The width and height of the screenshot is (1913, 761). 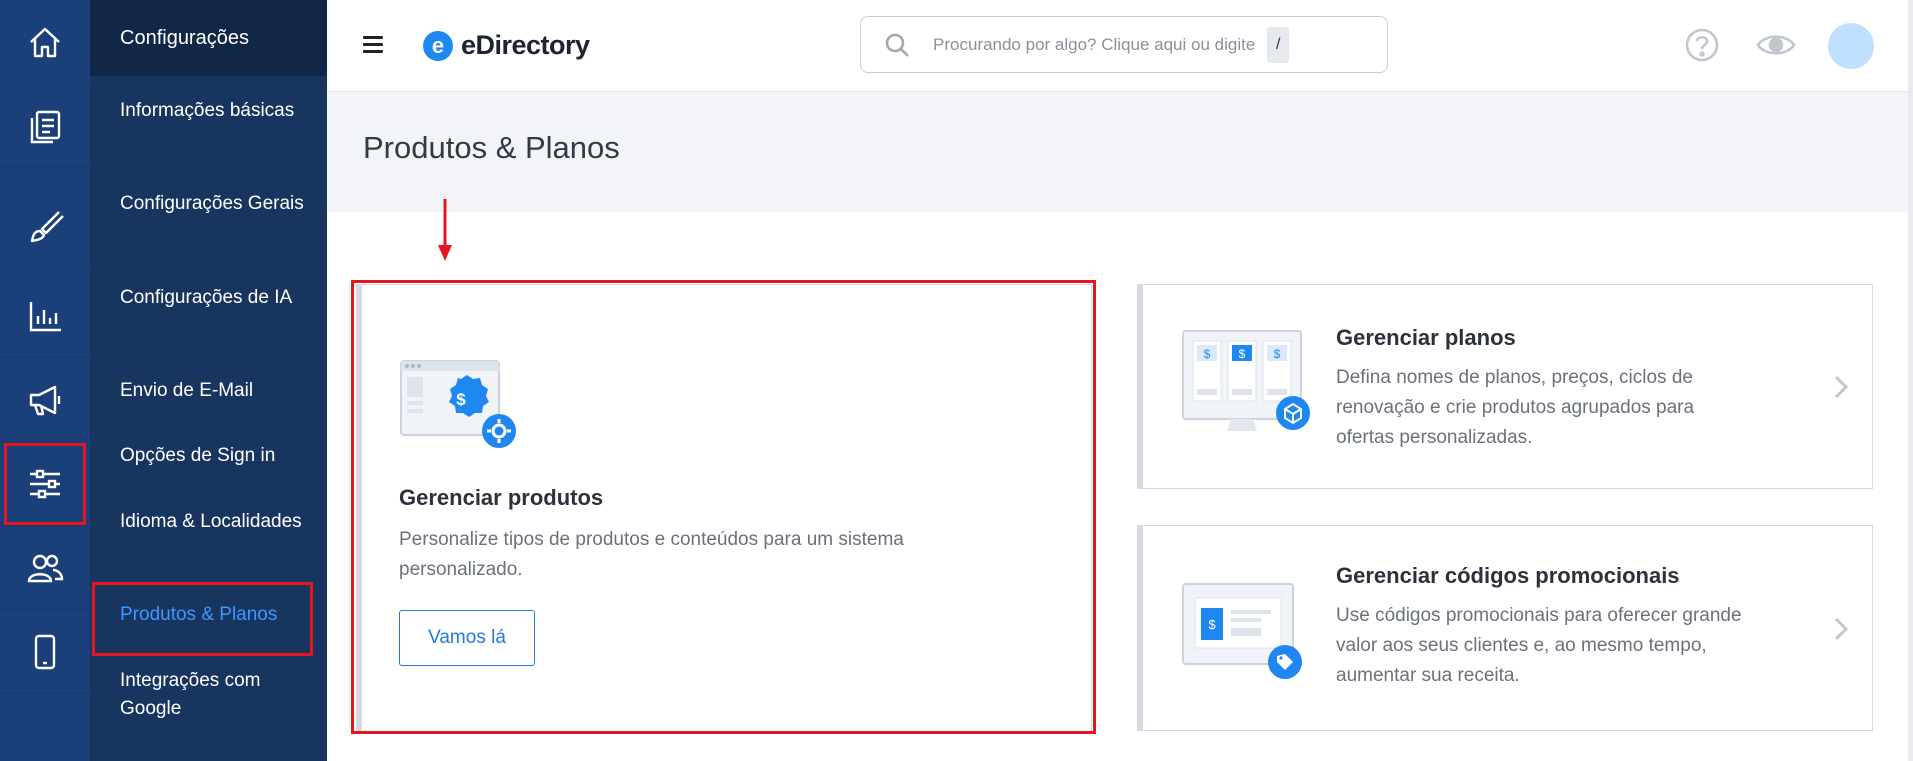 I want to click on logo-mark: e, so click(x=438, y=45).